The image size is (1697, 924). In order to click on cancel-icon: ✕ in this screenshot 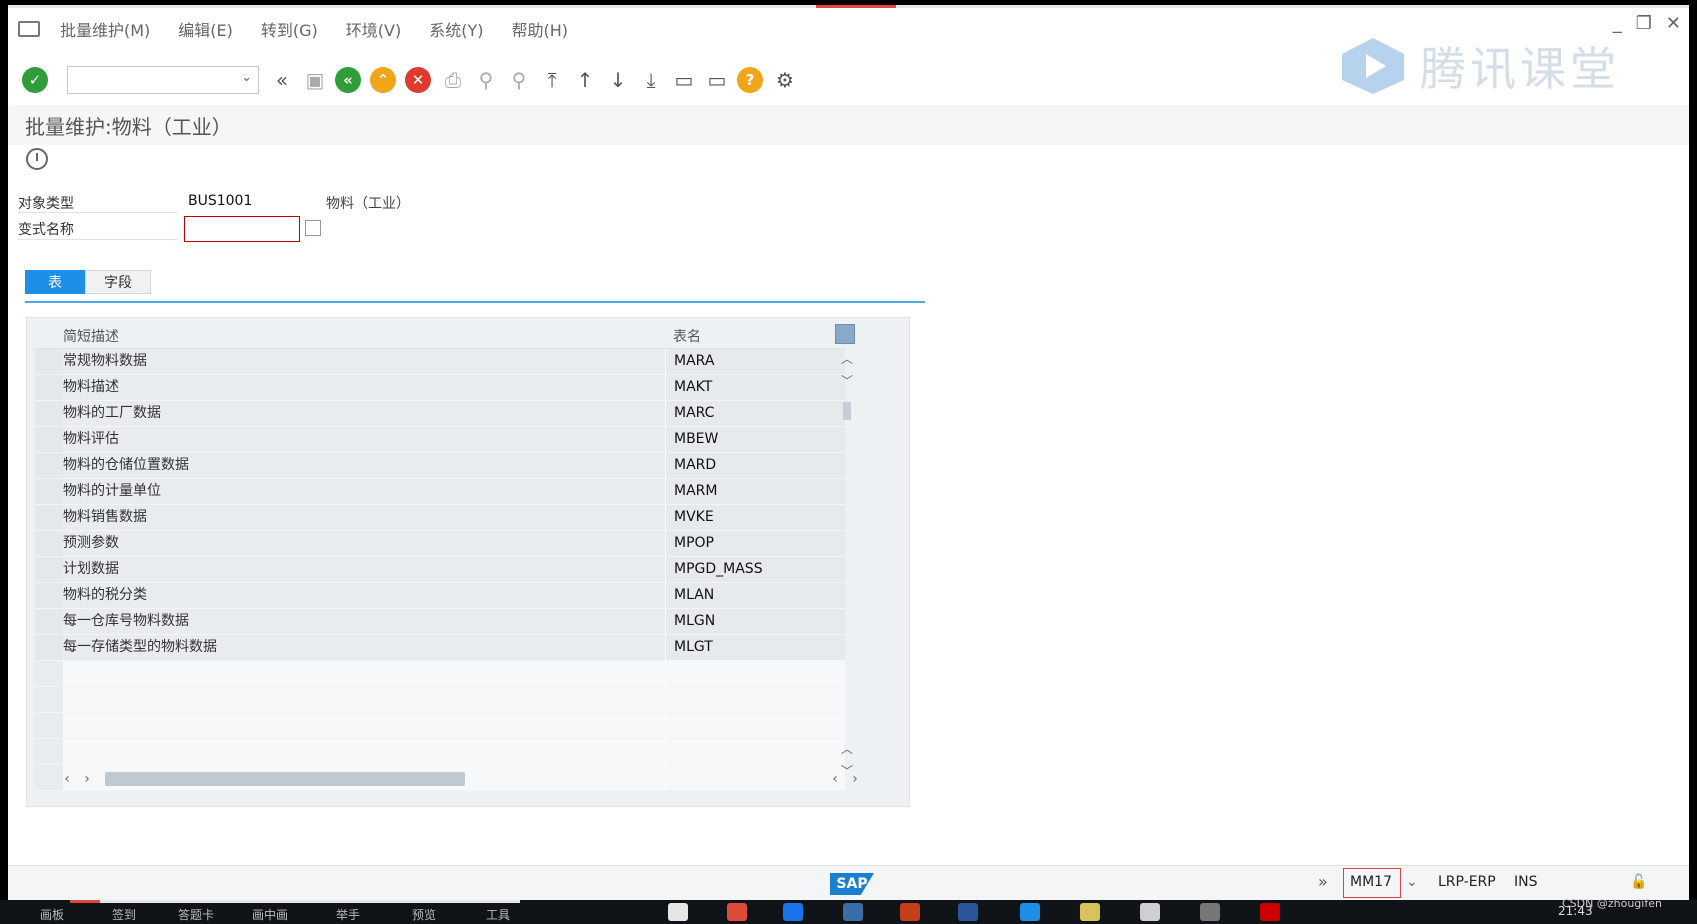, I will do `click(418, 80)`.